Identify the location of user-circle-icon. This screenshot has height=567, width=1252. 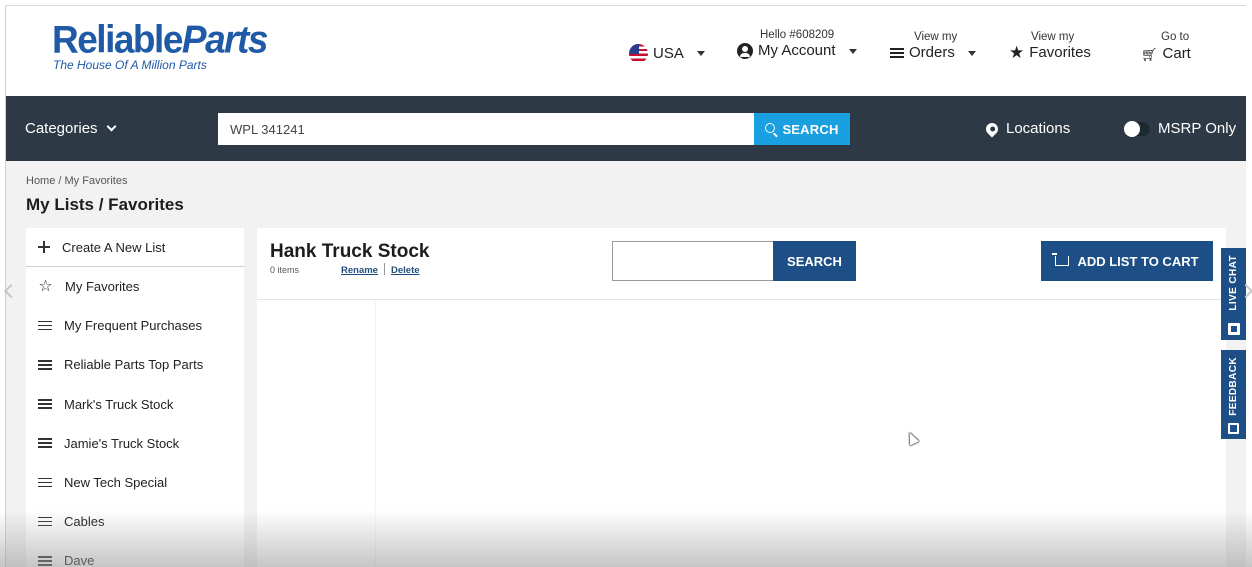
(745, 51).